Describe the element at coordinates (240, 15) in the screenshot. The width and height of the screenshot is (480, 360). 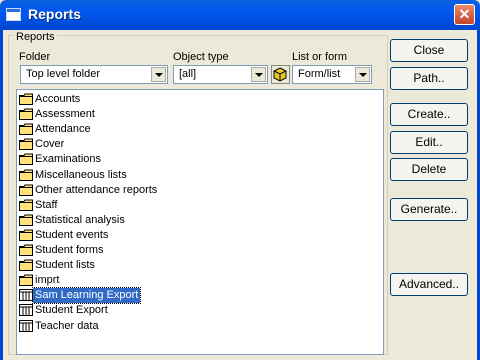
I see `title-bar: Reports ✕` at that location.